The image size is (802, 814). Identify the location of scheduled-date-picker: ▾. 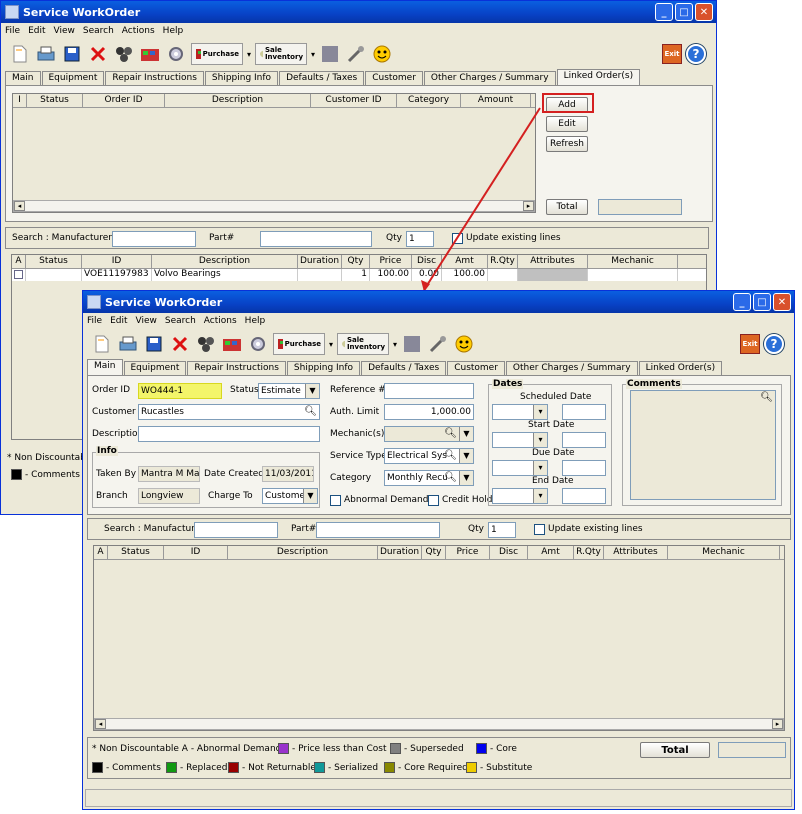
(520, 412).